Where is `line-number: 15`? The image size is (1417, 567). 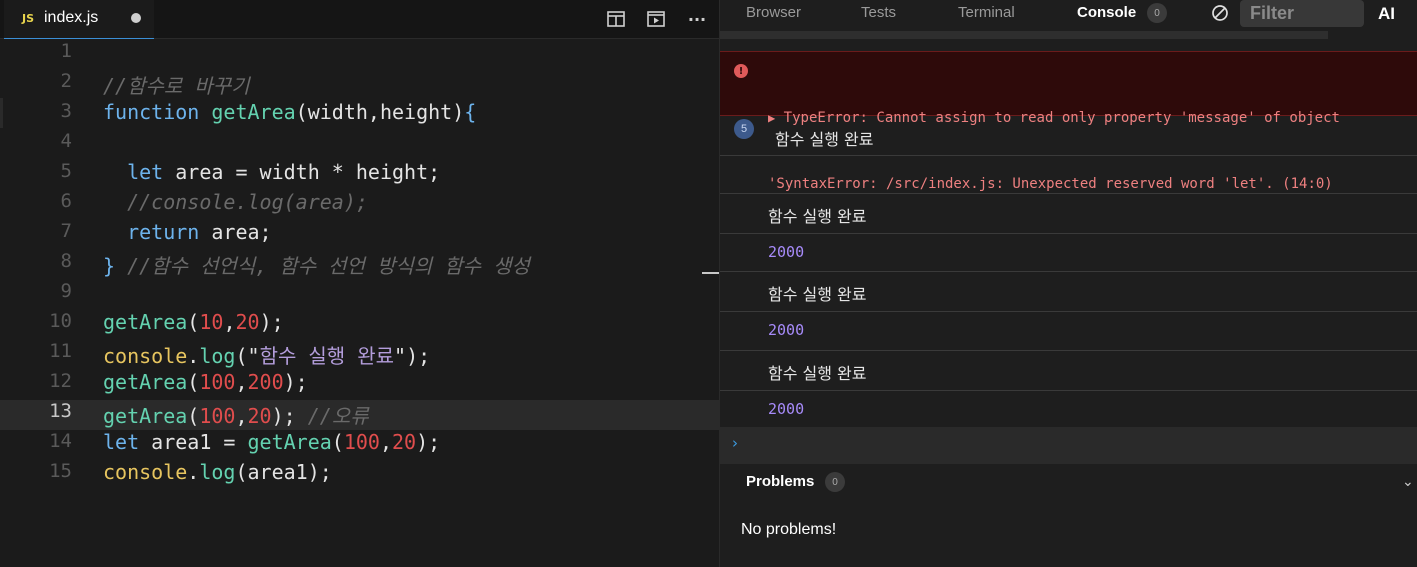
line-number: 15 is located at coordinates (60, 471).